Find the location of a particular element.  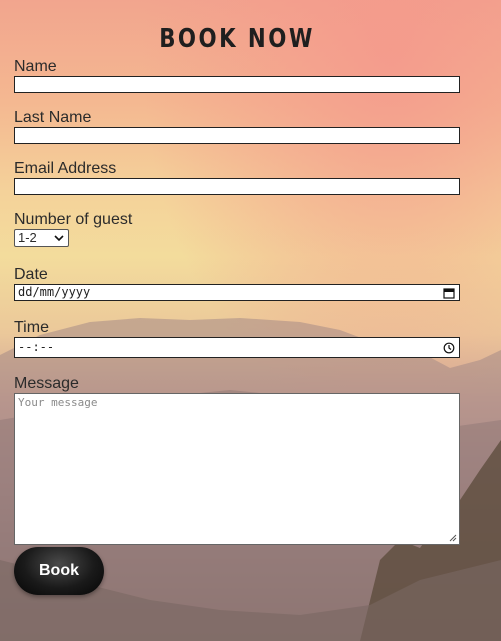

last-name-label: Last Name is located at coordinates (53, 117).